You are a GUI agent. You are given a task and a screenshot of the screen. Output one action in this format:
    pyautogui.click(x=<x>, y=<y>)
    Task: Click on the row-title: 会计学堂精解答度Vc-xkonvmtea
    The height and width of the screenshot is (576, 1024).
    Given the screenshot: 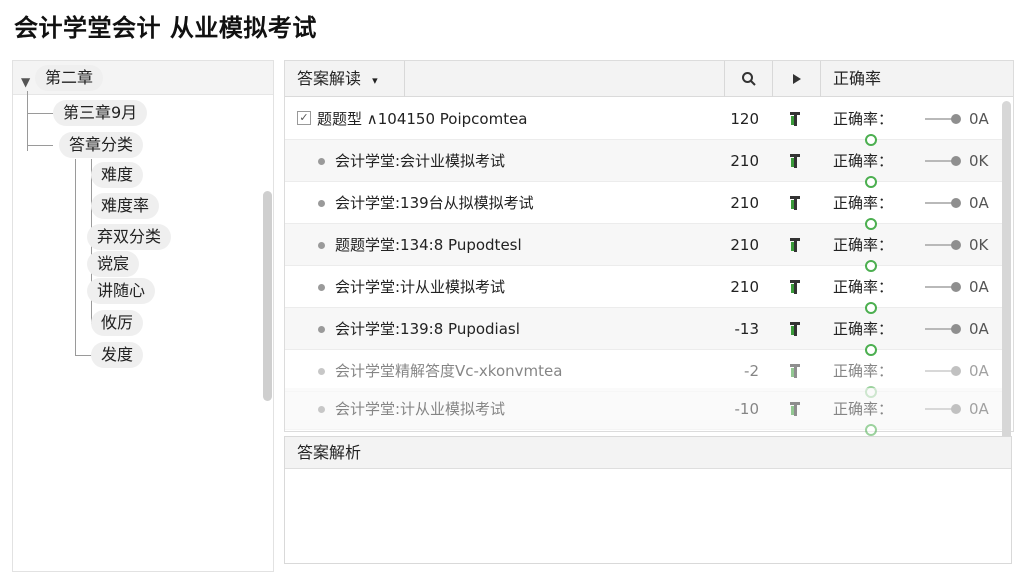 What is the action you would take?
    pyautogui.click(x=449, y=371)
    